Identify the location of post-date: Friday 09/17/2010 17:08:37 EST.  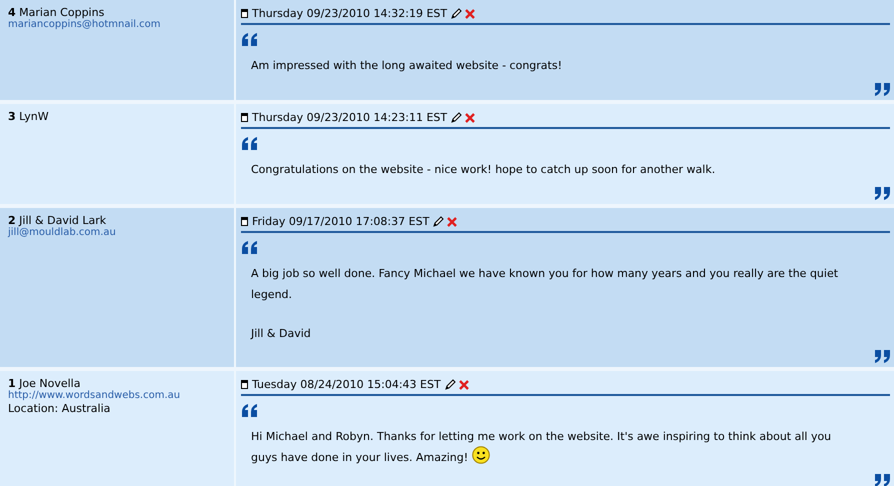
(341, 221).